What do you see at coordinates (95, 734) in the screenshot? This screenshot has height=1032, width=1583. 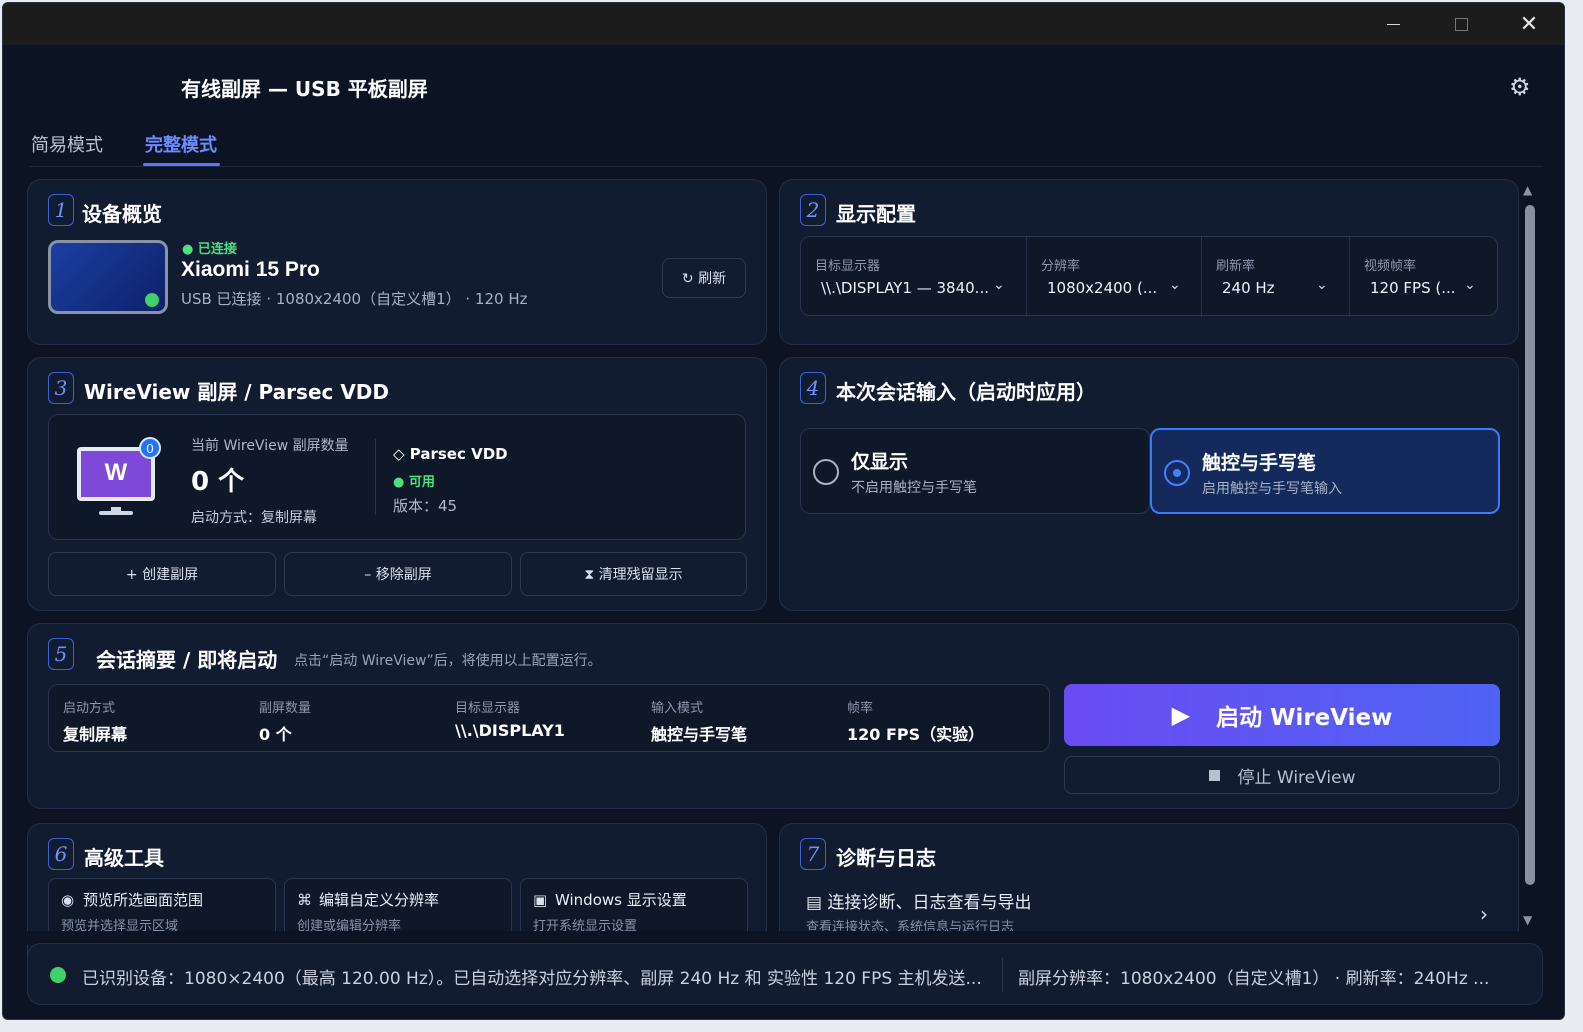 I see `summary-value: 复制屏幕` at bounding box center [95, 734].